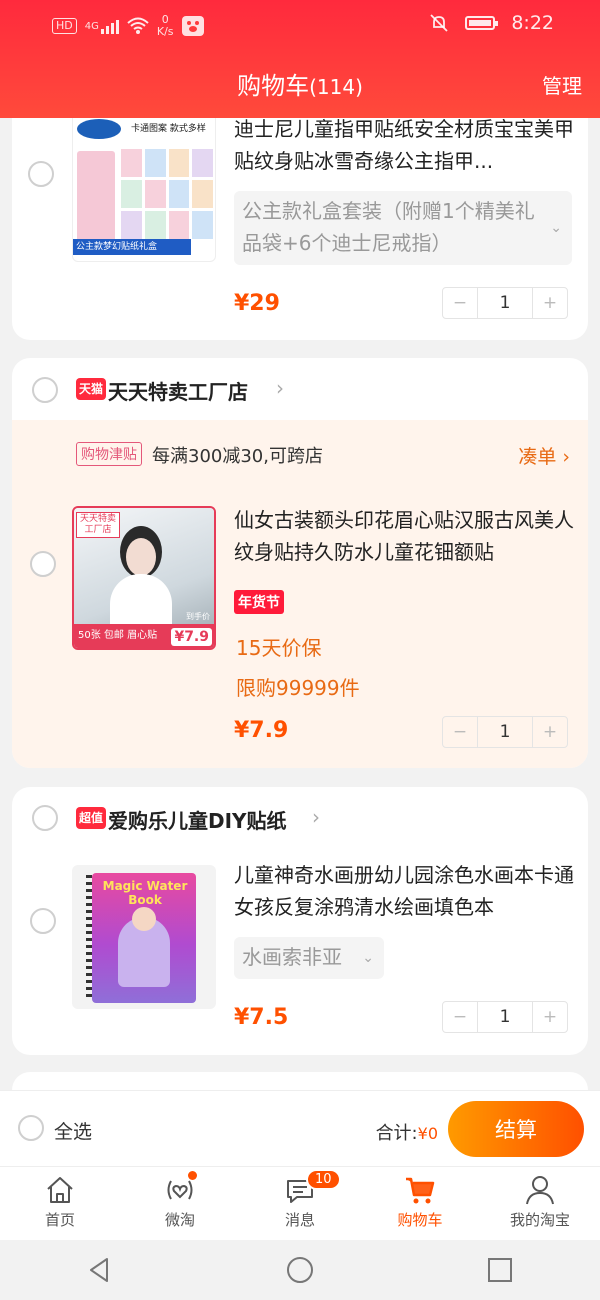 This screenshot has width=600, height=1300. What do you see at coordinates (91, 818) in the screenshot?
I see `value-badge: 超值` at bounding box center [91, 818].